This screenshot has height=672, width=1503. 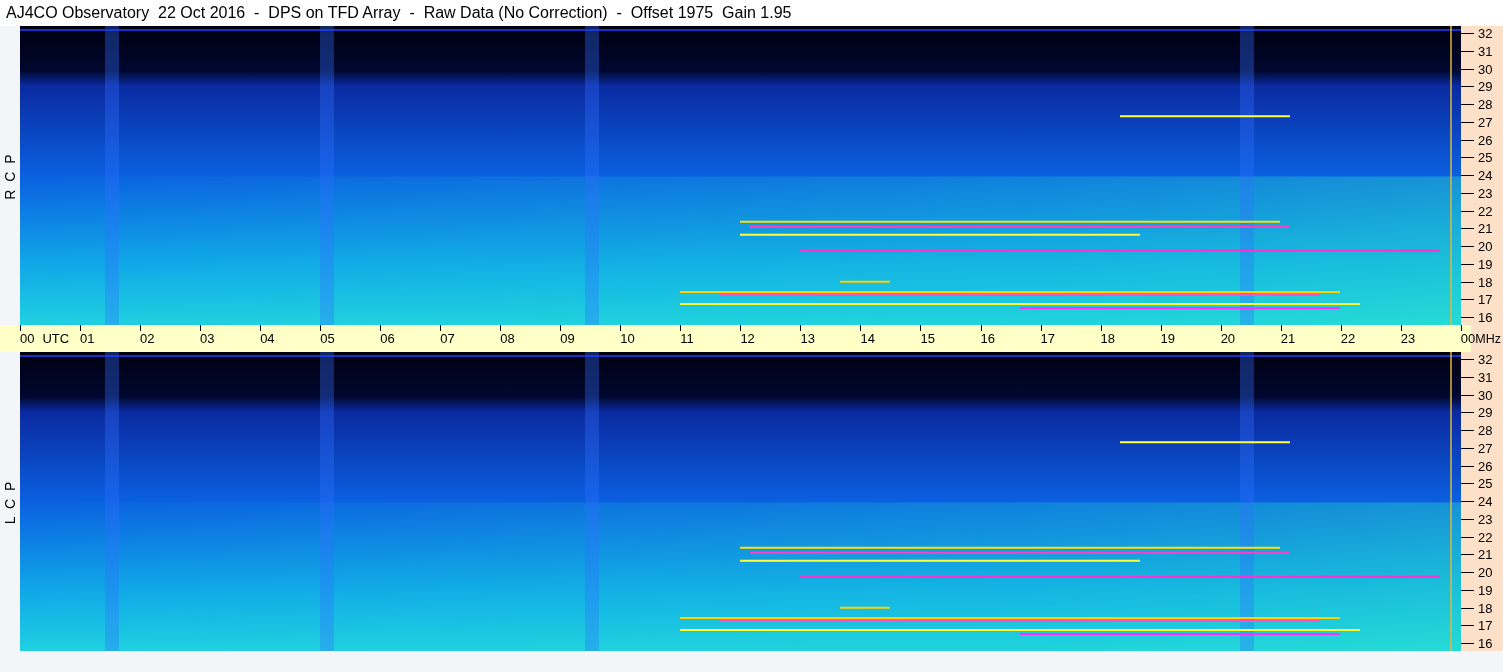 I want to click on hour-label: 14, so click(x=867, y=338).